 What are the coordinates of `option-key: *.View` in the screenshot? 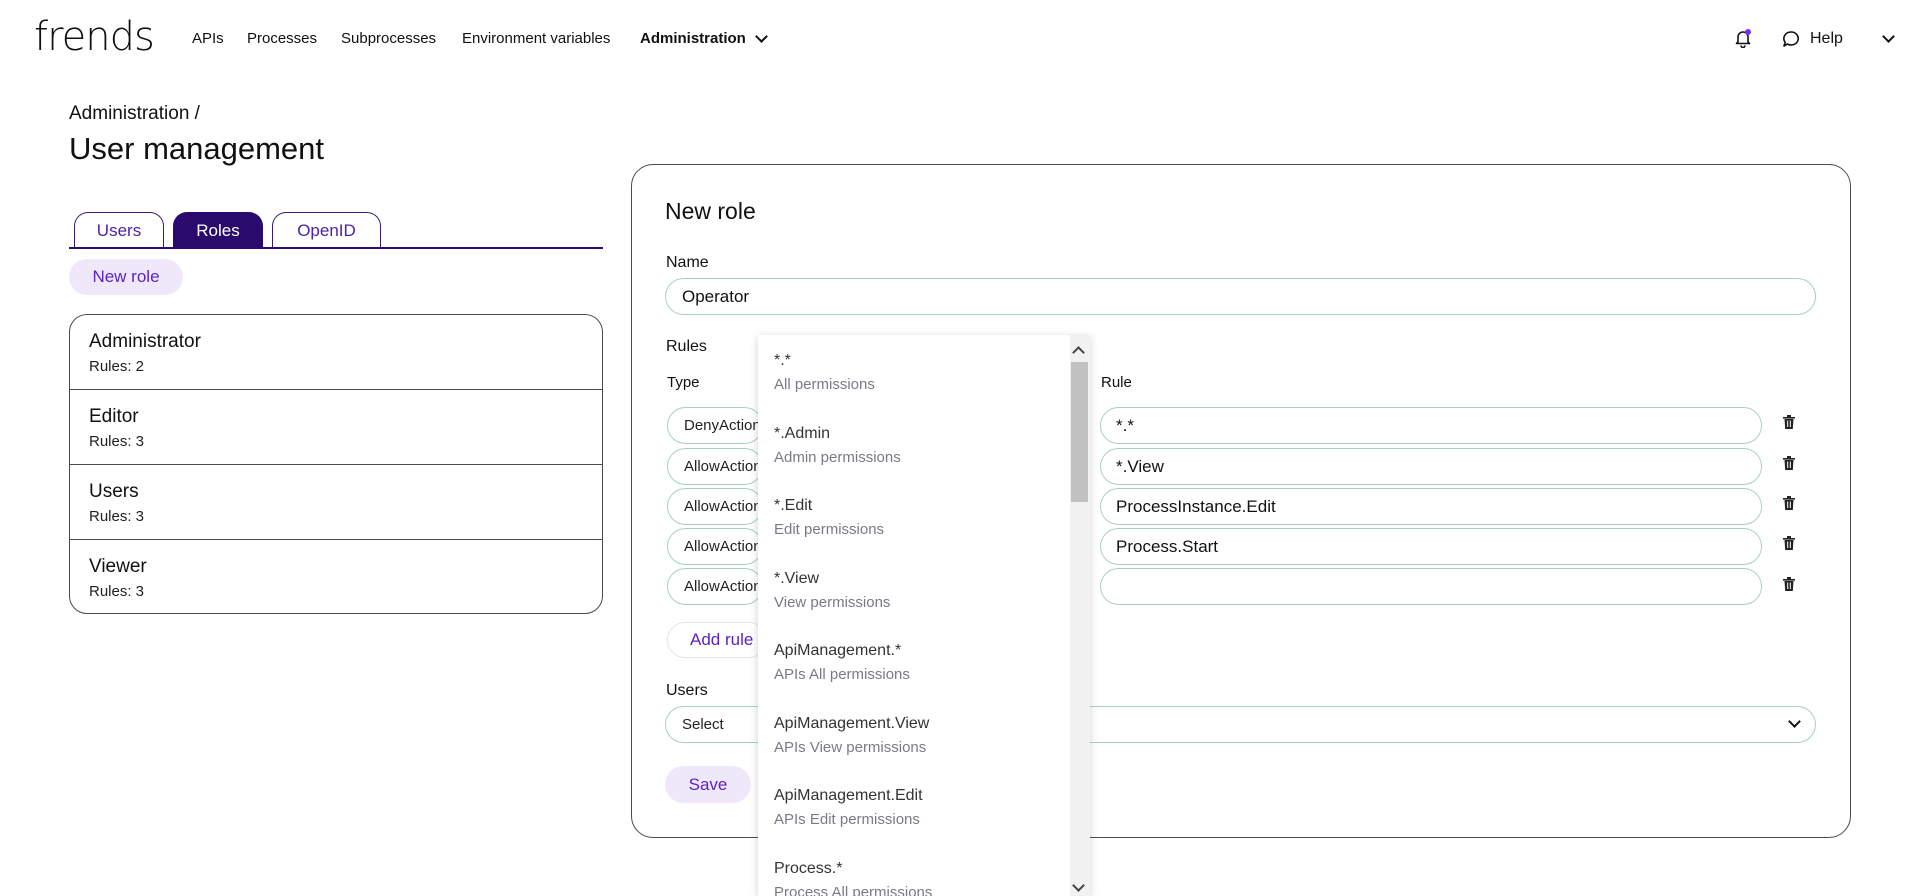 It's located at (797, 578).